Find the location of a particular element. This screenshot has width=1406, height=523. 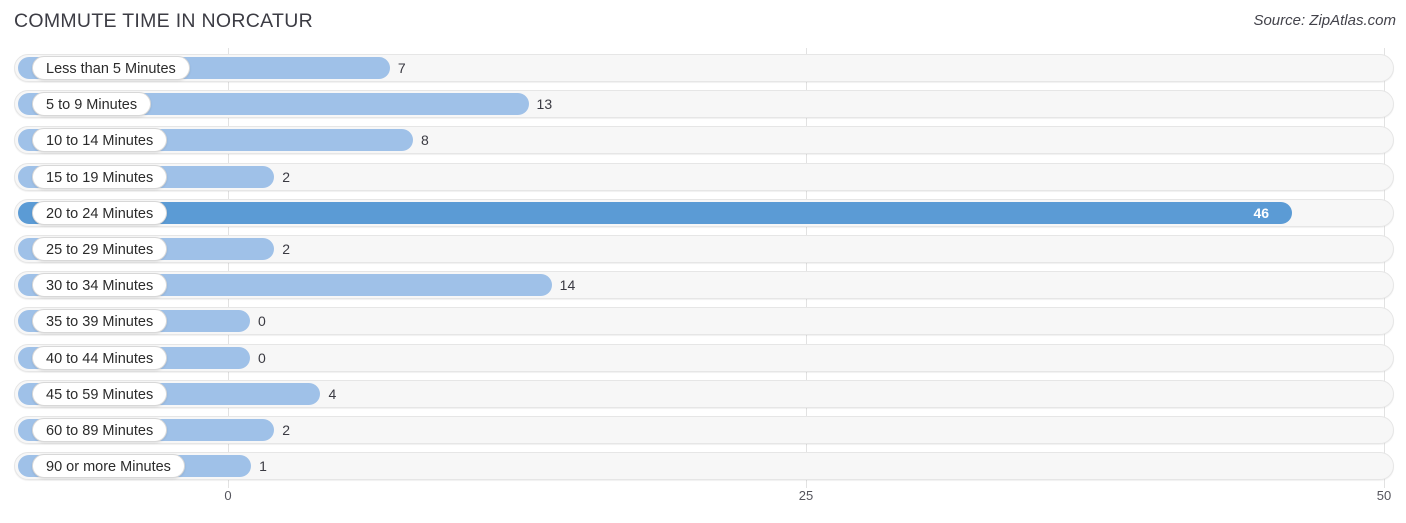

bar-value-label: 14 is located at coordinates (567, 285).